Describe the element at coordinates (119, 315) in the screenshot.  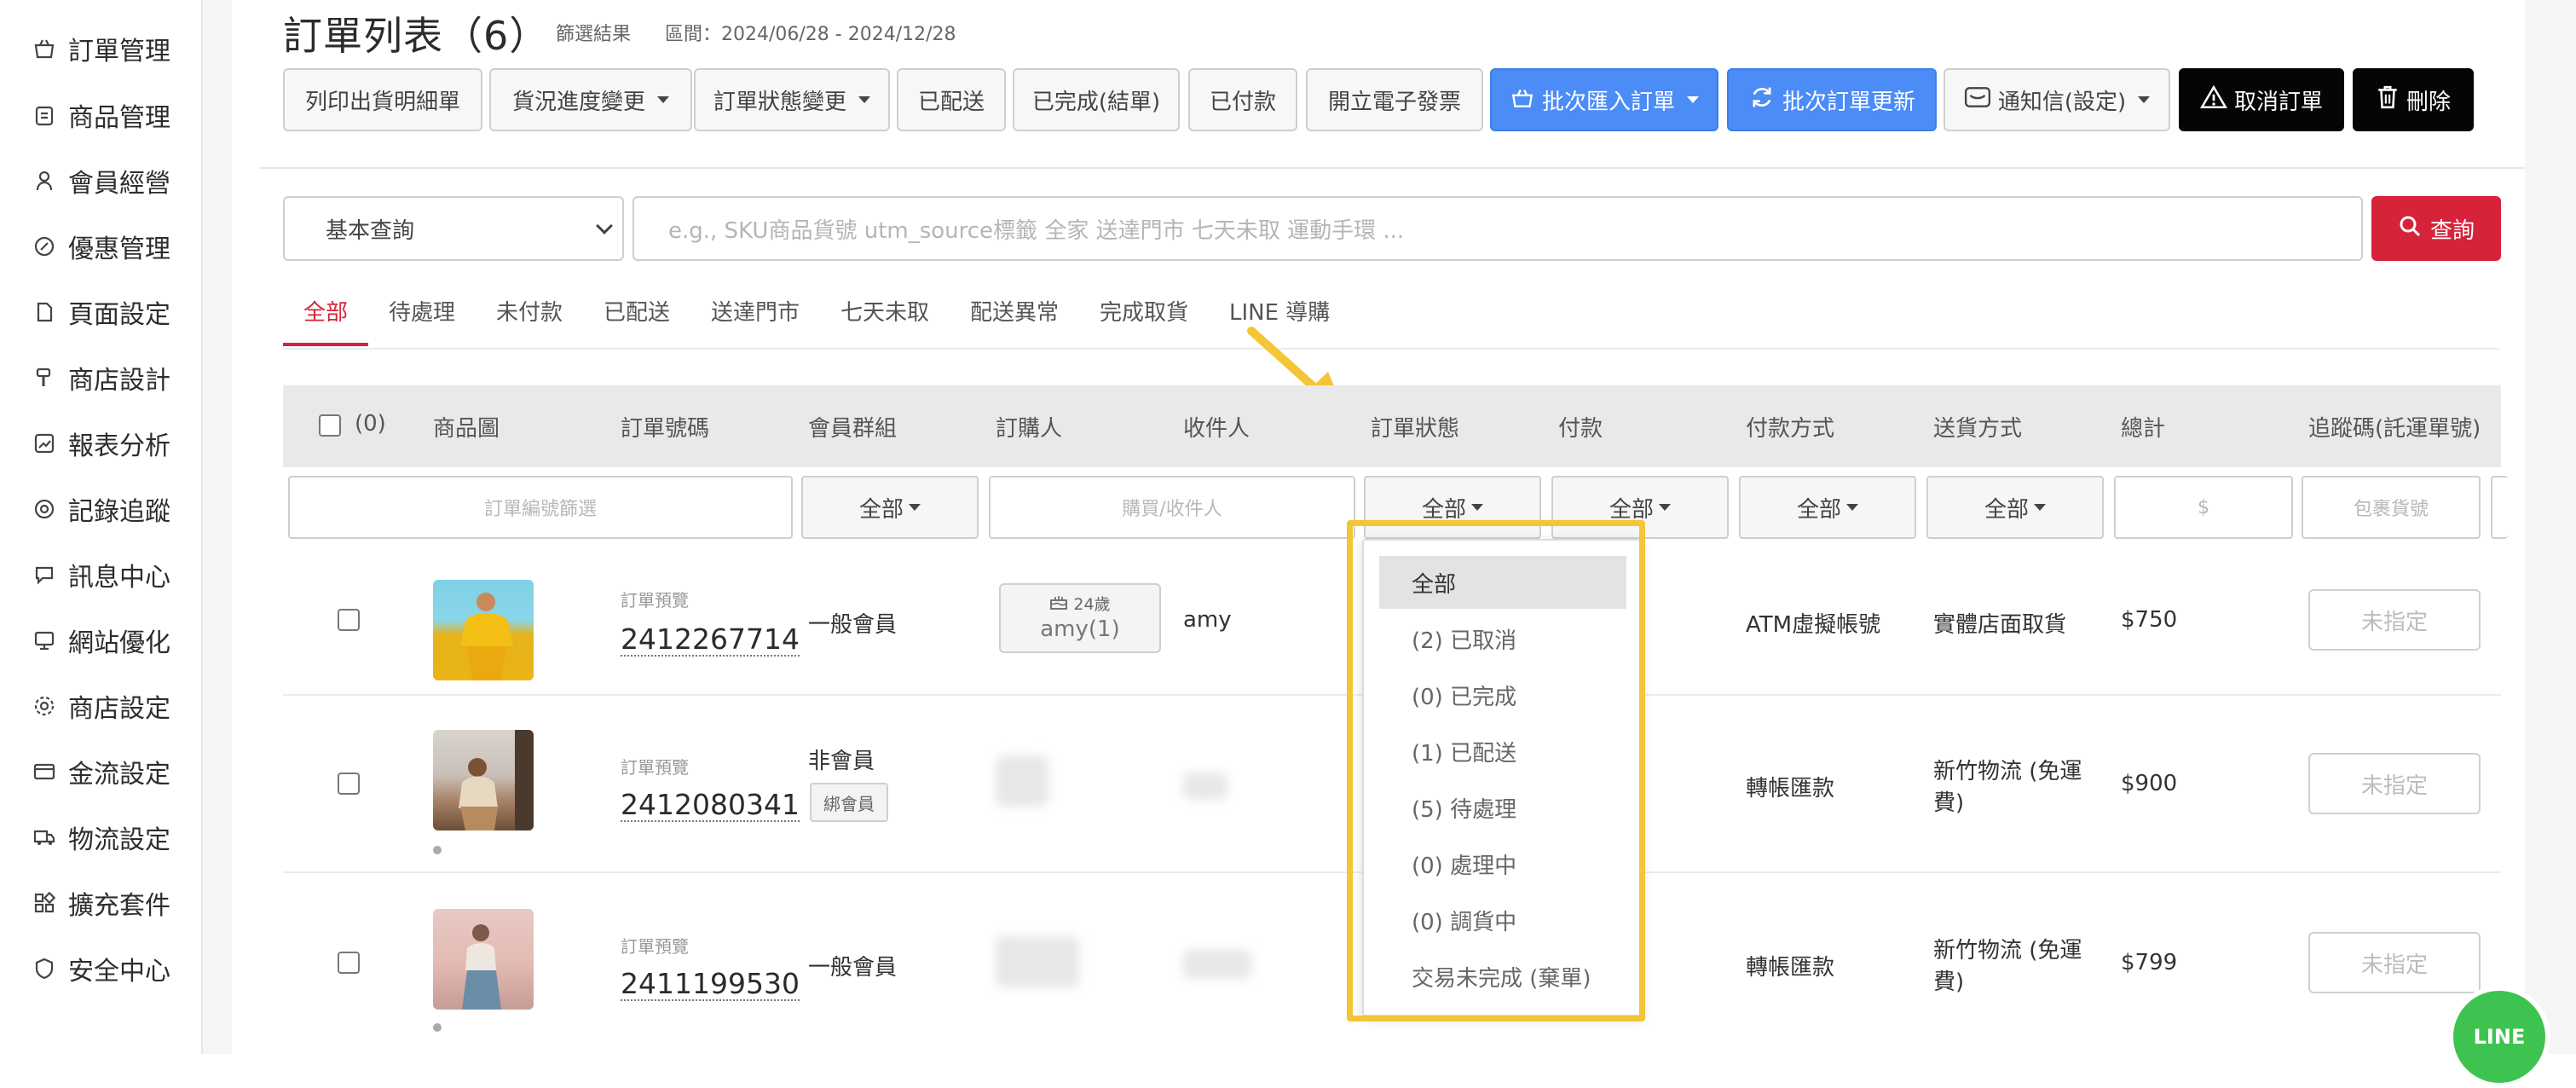
I see `sidebar-item-label: 頁面設定` at that location.